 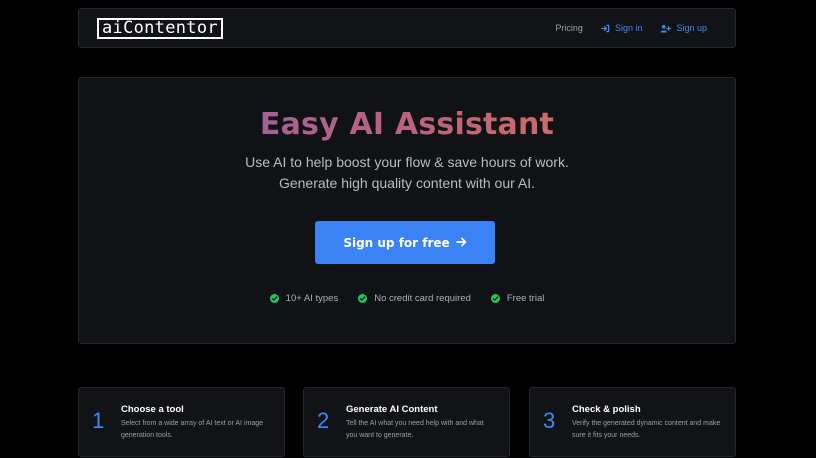 I want to click on navbar: aiContentor Pricing Sign in Sign up, so click(x=407, y=28).